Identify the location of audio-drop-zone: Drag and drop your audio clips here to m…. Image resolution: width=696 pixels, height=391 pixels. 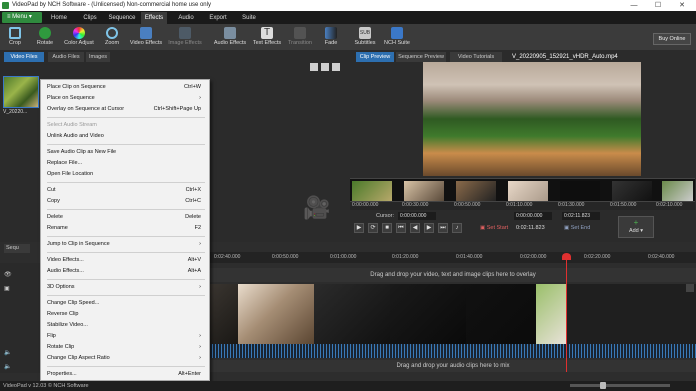
(453, 366).